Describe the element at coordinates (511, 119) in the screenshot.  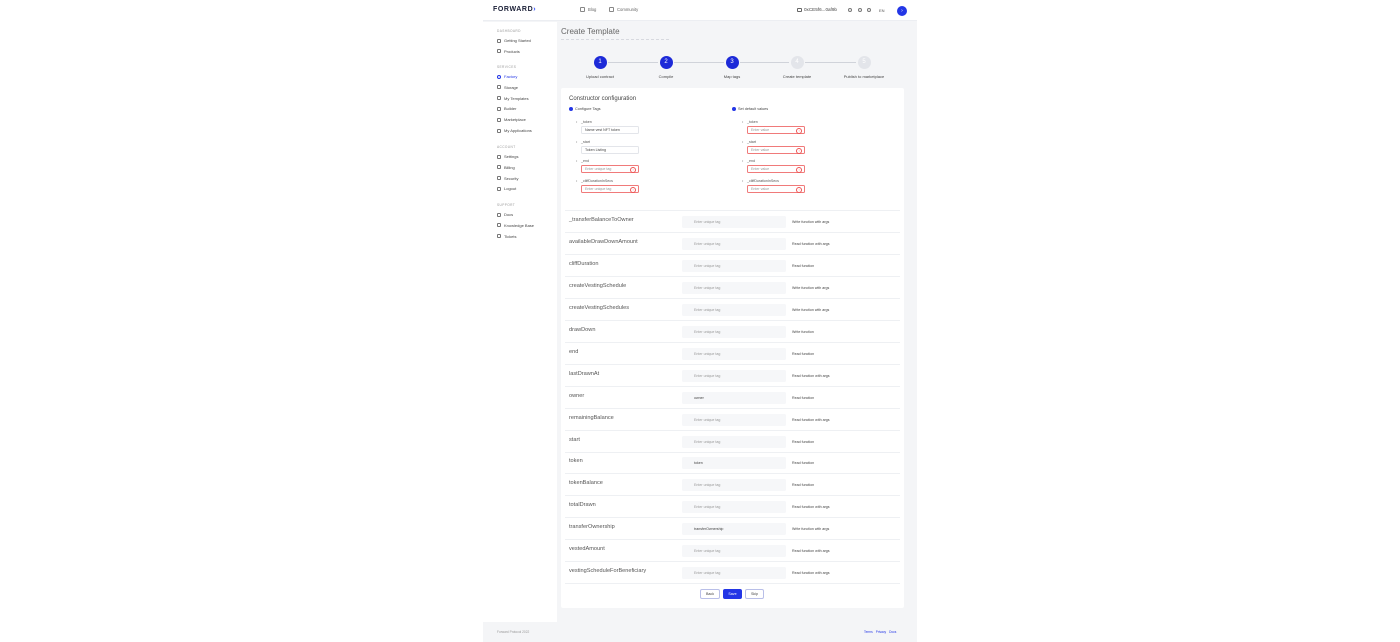
I see `sidebar-item-marketplace: Marketplace` at that location.